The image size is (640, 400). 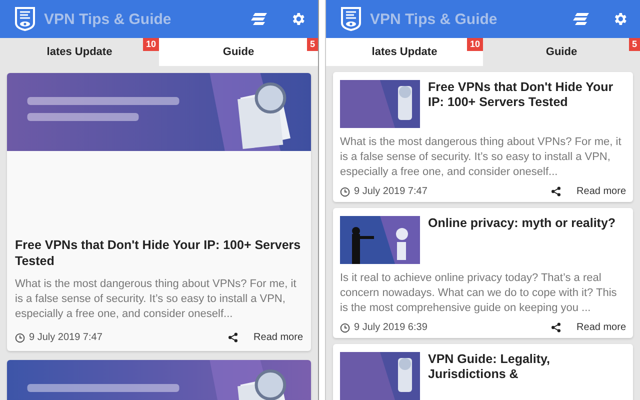 What do you see at coordinates (404, 52) in the screenshot?
I see `tab: lates Update 10` at bounding box center [404, 52].